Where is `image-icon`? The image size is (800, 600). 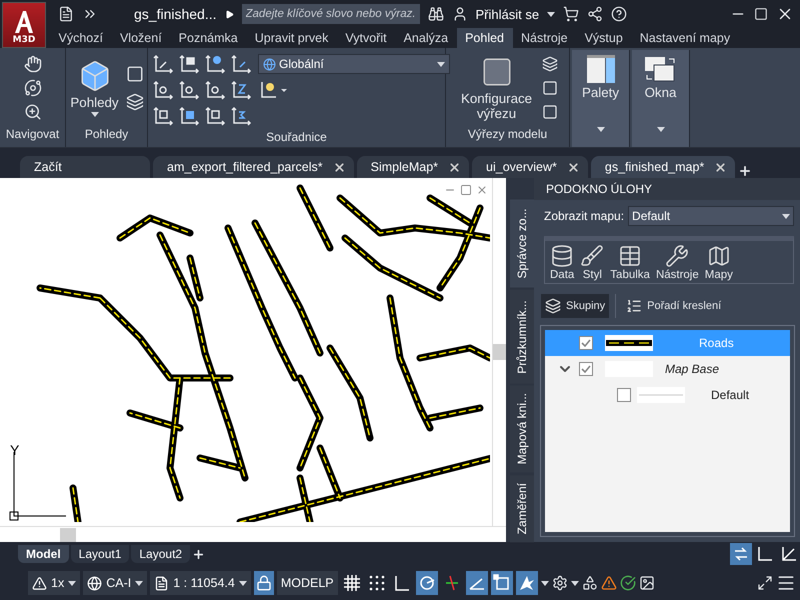
image-icon is located at coordinates (646, 583).